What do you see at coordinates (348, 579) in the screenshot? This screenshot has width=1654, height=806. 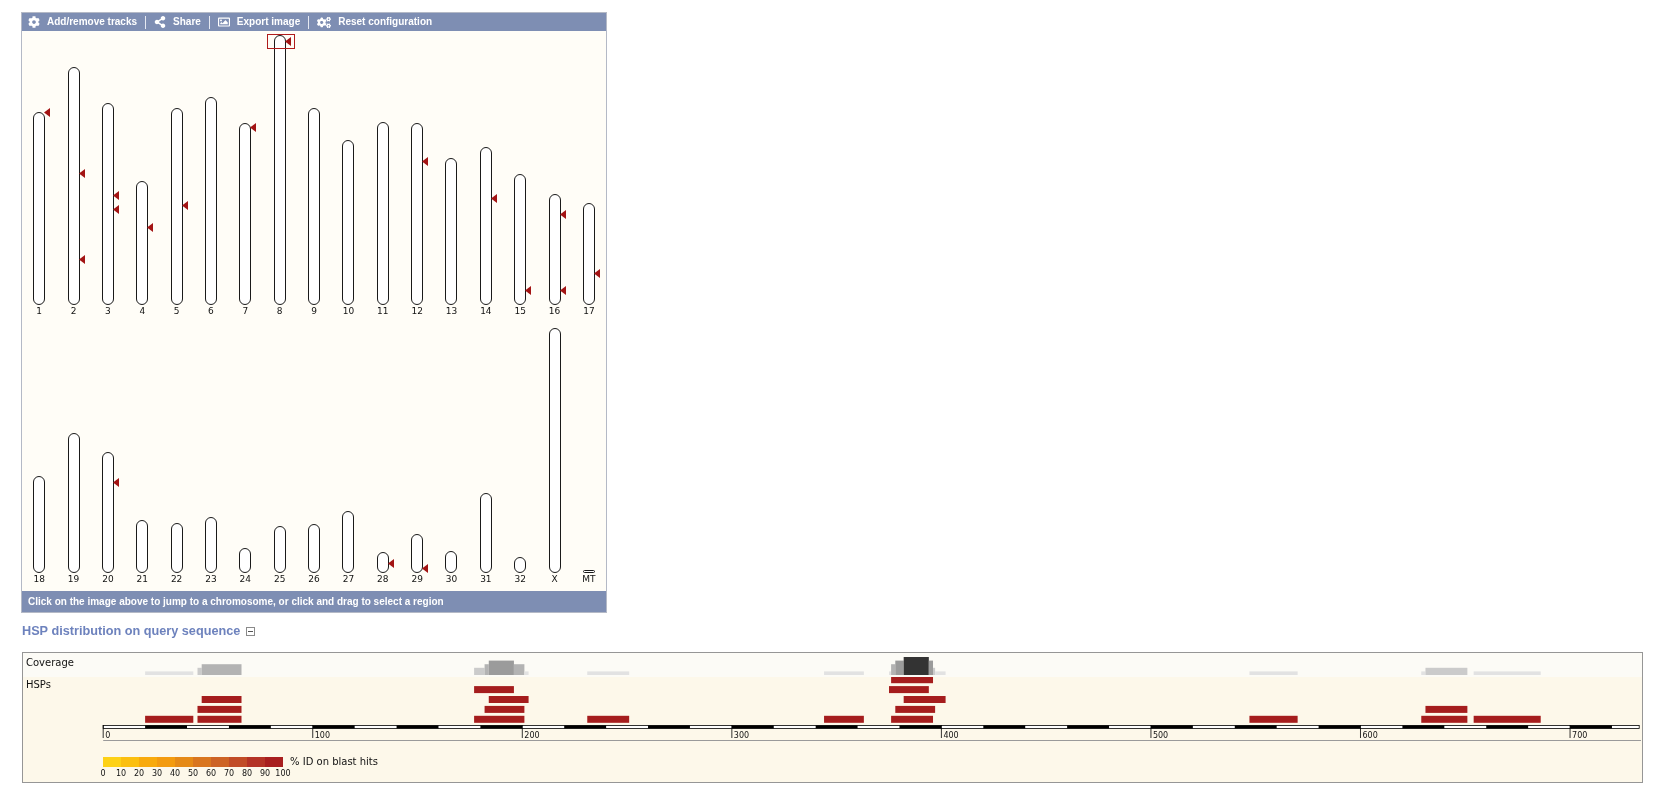 I see `chromosome-label: 27` at bounding box center [348, 579].